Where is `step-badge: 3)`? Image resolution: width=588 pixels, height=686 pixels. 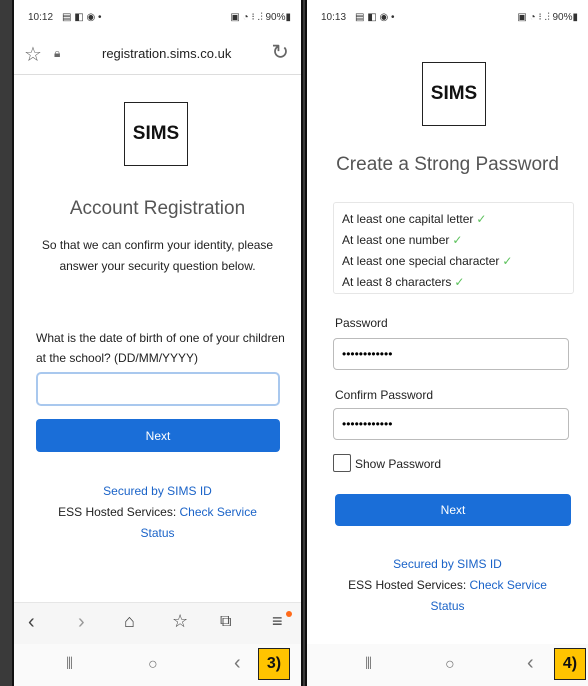
step-badge: 3) is located at coordinates (274, 664).